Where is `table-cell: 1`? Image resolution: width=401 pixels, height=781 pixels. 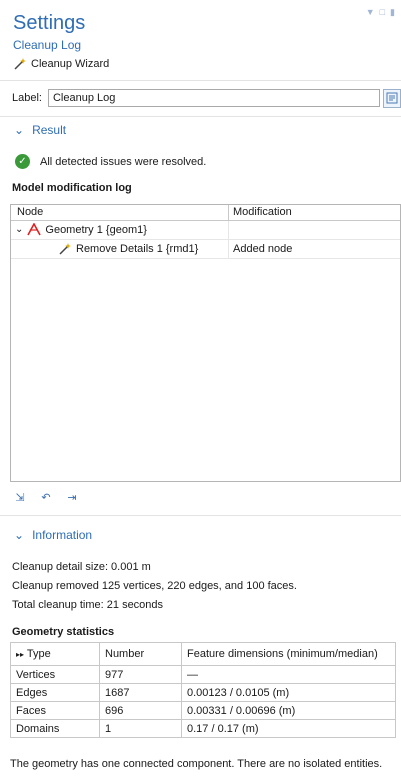
table-cell: 1 is located at coordinates (140, 728).